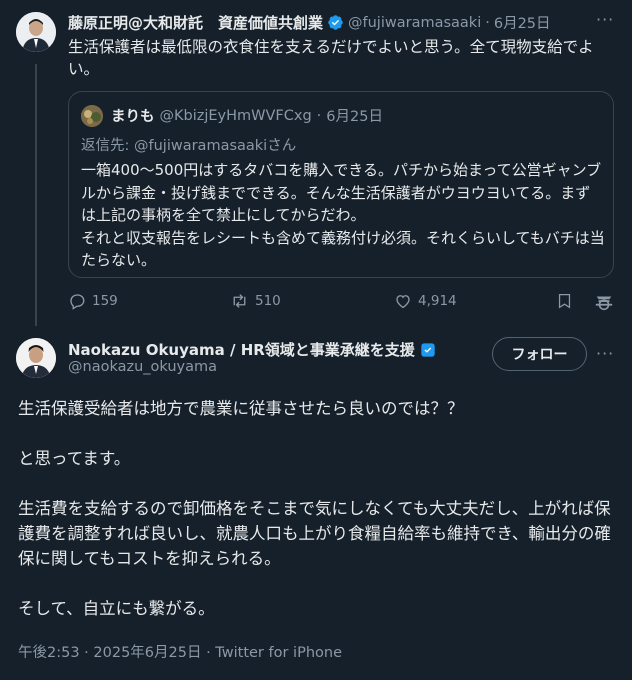  I want to click on reply-context: 返信先: @fujiwaramasaakiさん, so click(188, 144).